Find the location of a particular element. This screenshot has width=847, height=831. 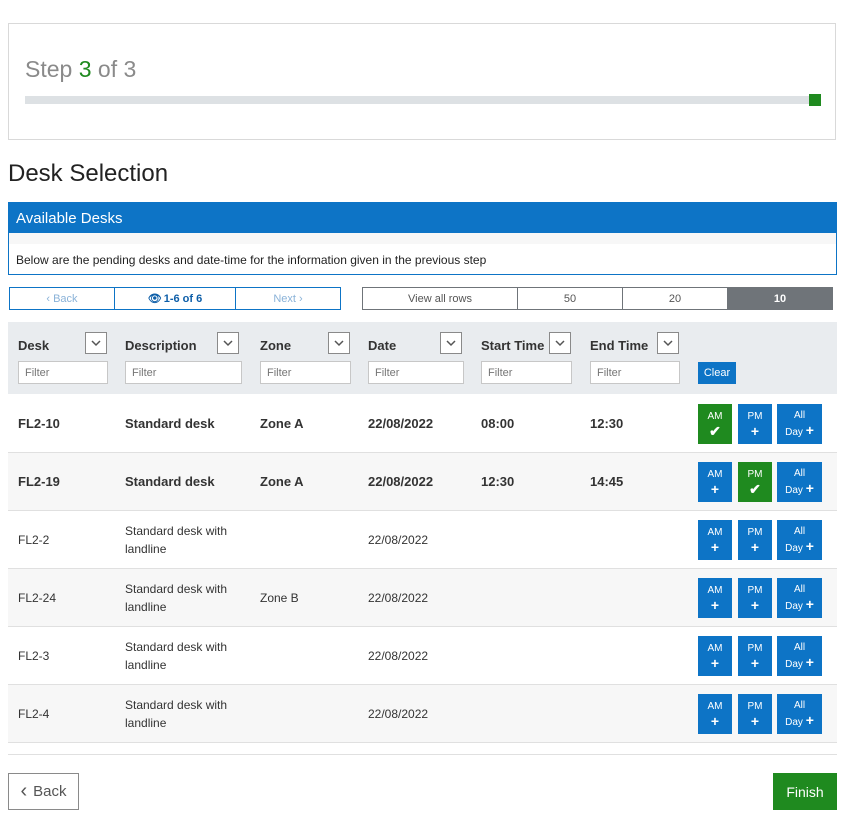

column-header: Desk is located at coordinates (34, 345).